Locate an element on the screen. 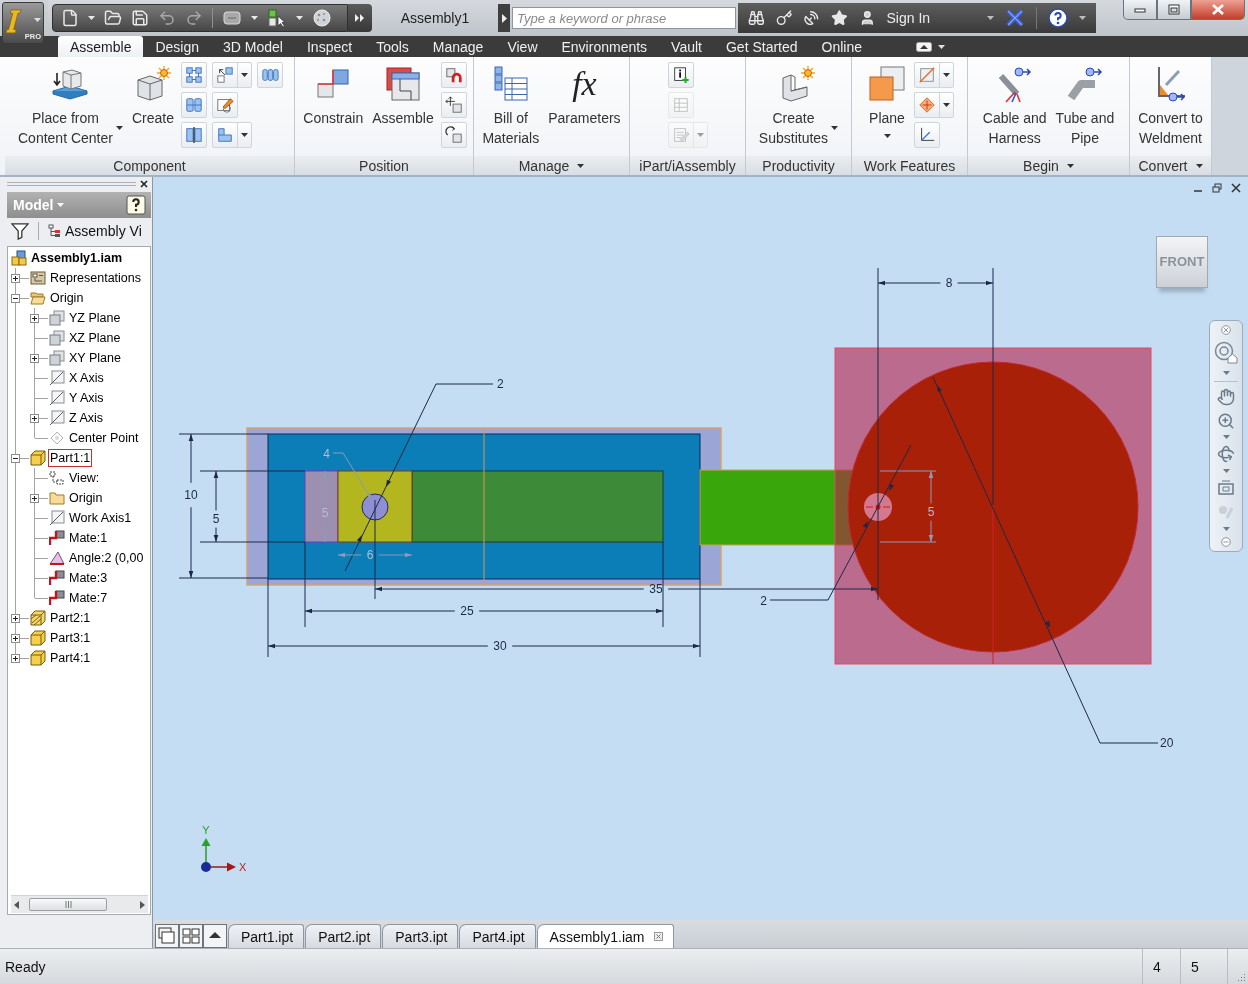 The height and width of the screenshot is (984, 1248). tree-item: Angle:2 (0,00 is located at coordinates (106, 558).